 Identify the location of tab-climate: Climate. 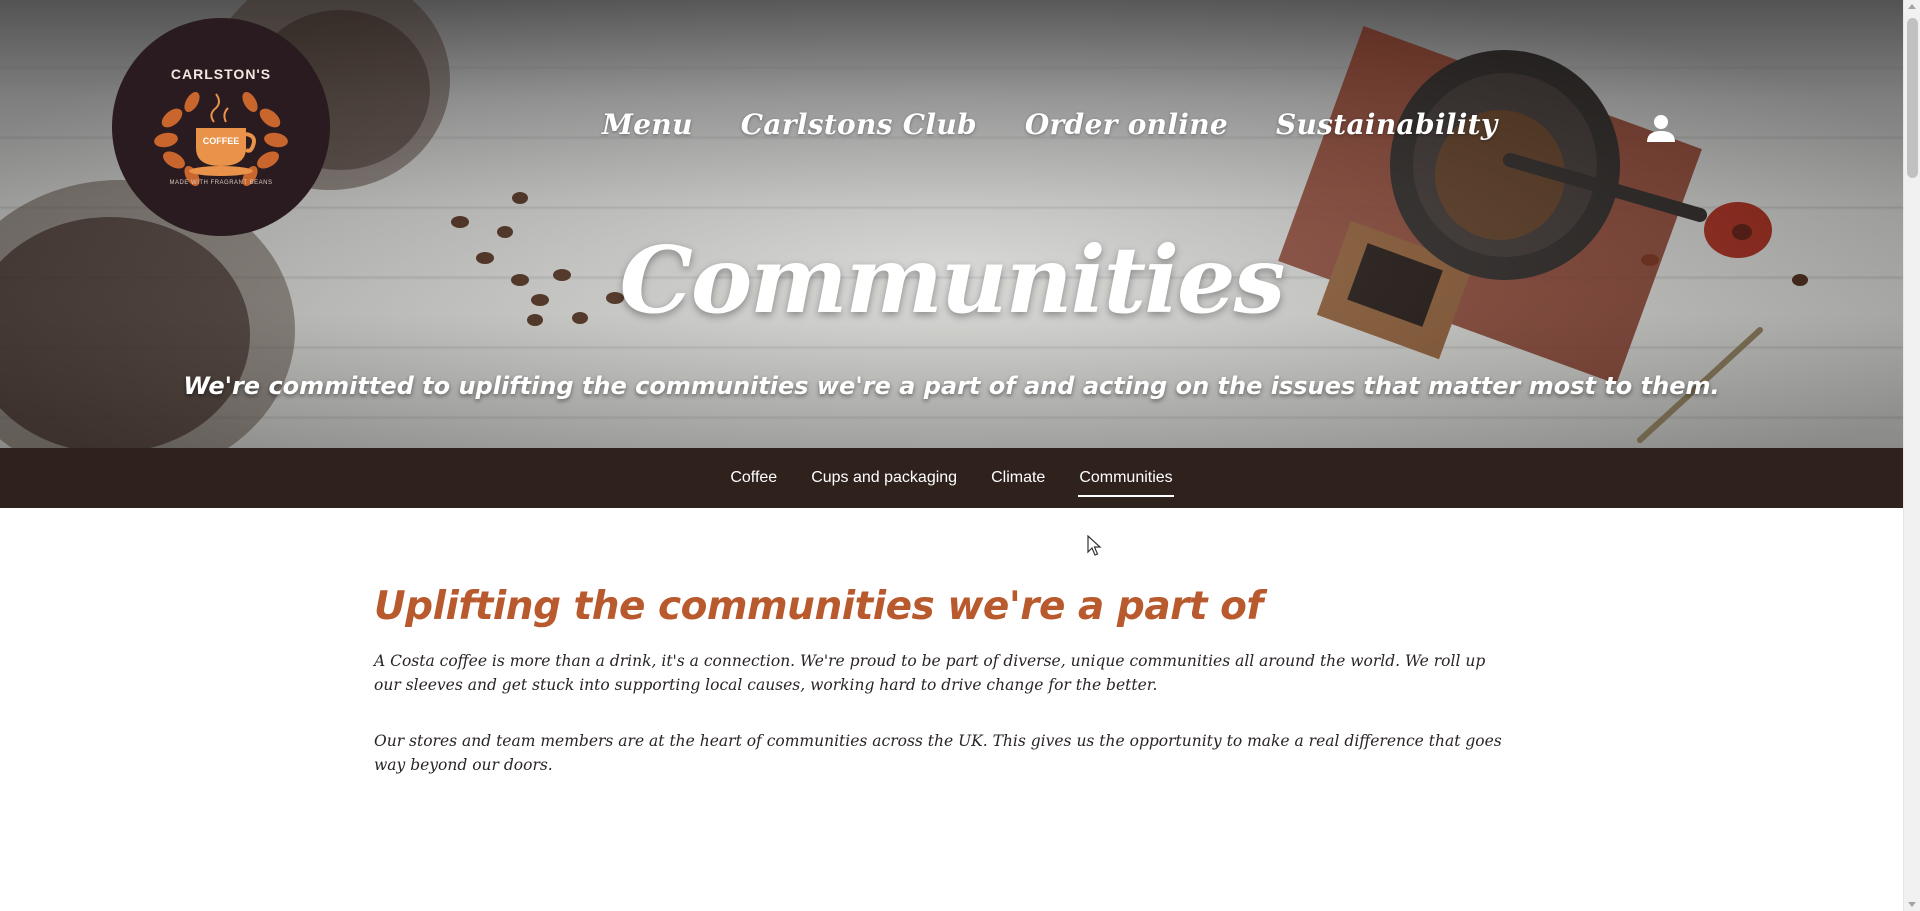
(1018, 478).